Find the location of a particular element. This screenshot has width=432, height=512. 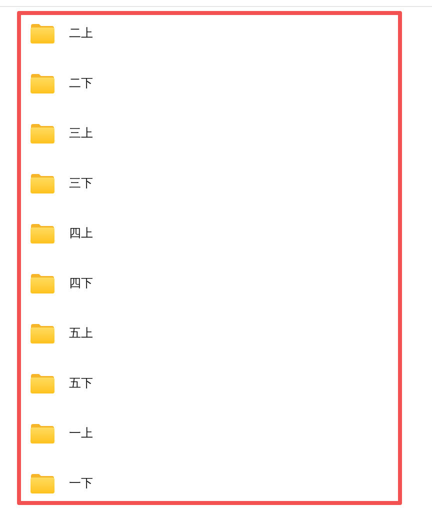

folder-name: 五上 is located at coordinates (81, 333).